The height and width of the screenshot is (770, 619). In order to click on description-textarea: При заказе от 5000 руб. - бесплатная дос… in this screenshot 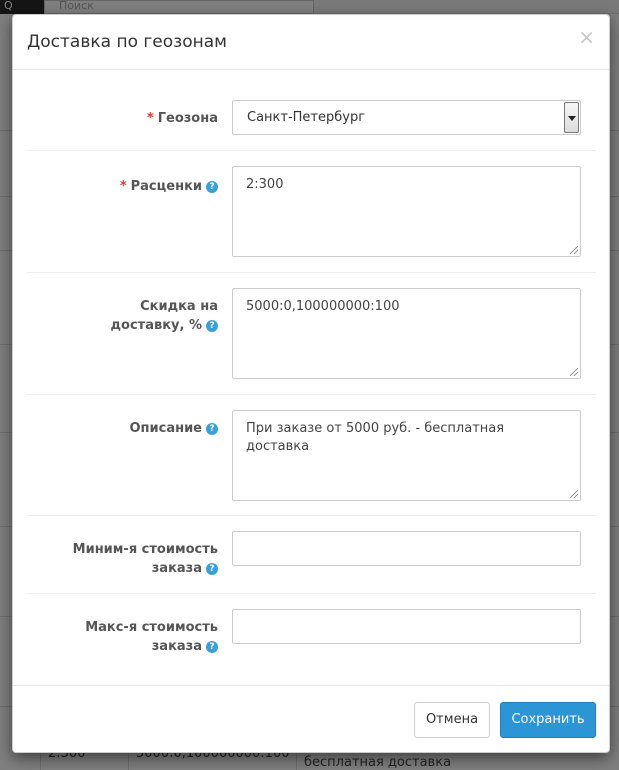, I will do `click(406, 455)`.